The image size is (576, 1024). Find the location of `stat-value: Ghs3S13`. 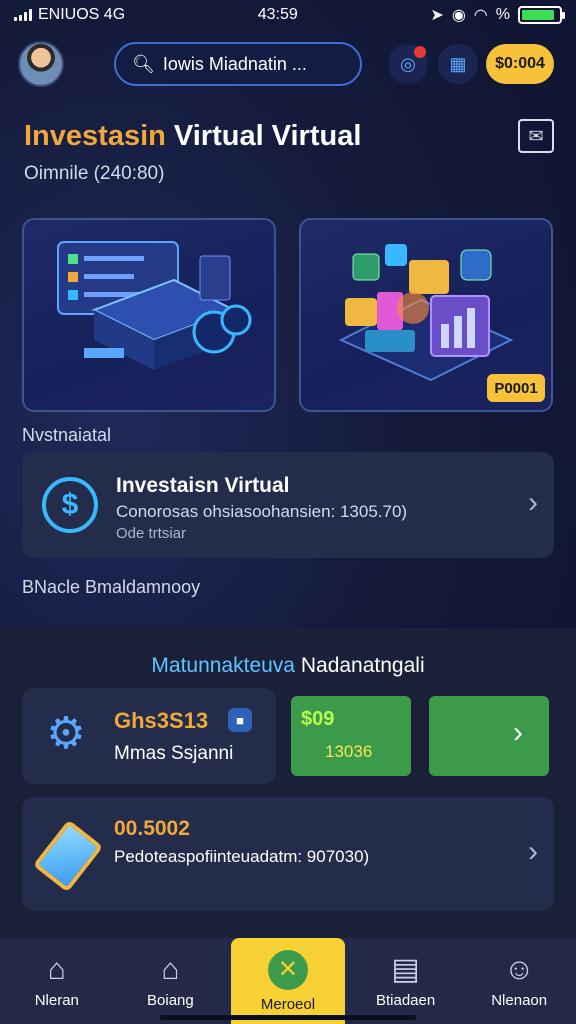

stat-value: Ghs3S13 is located at coordinates (161, 720).